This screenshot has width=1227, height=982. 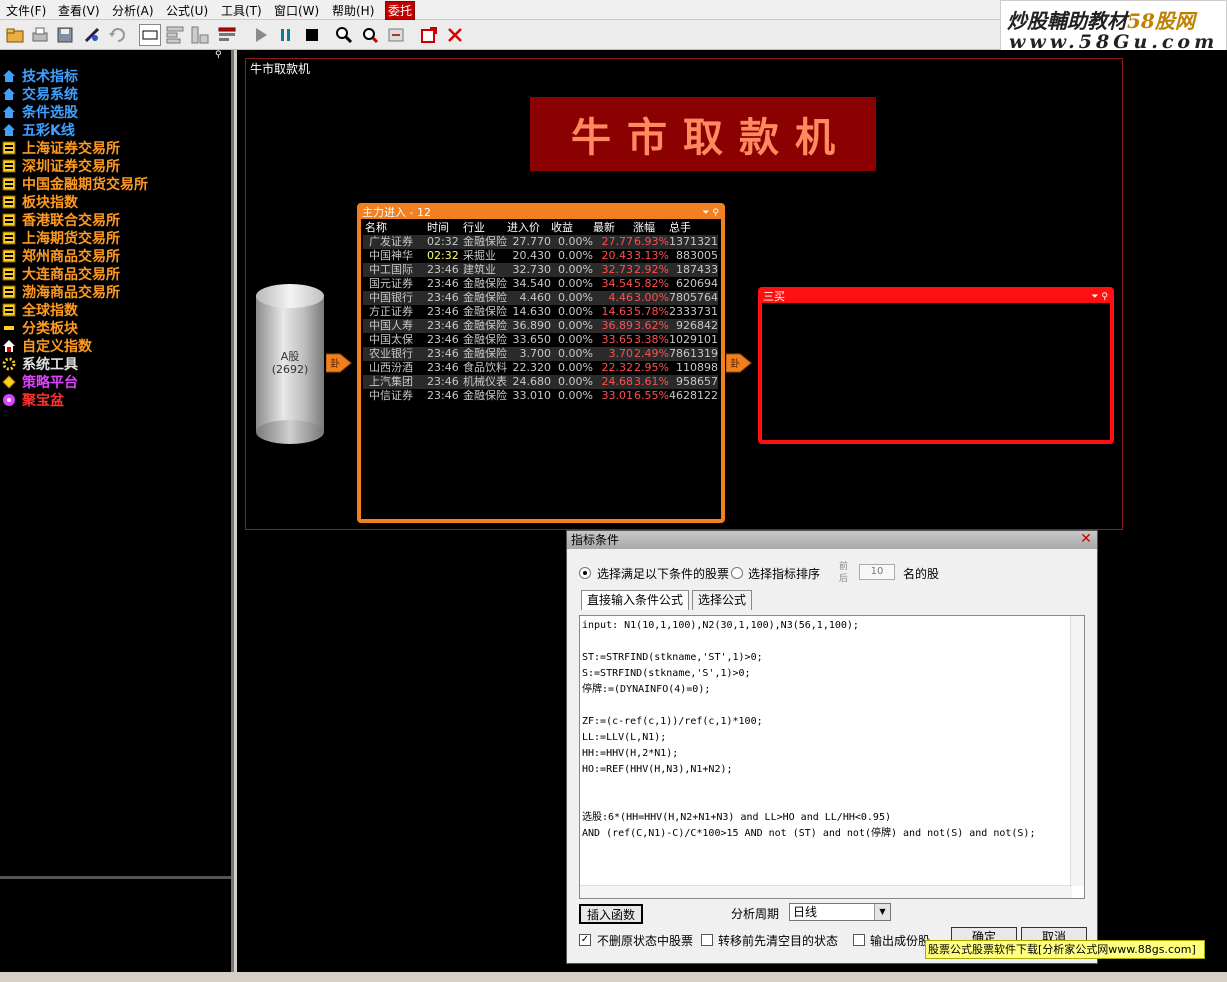 I want to click on menu-file: 文件(F), so click(x=26, y=10).